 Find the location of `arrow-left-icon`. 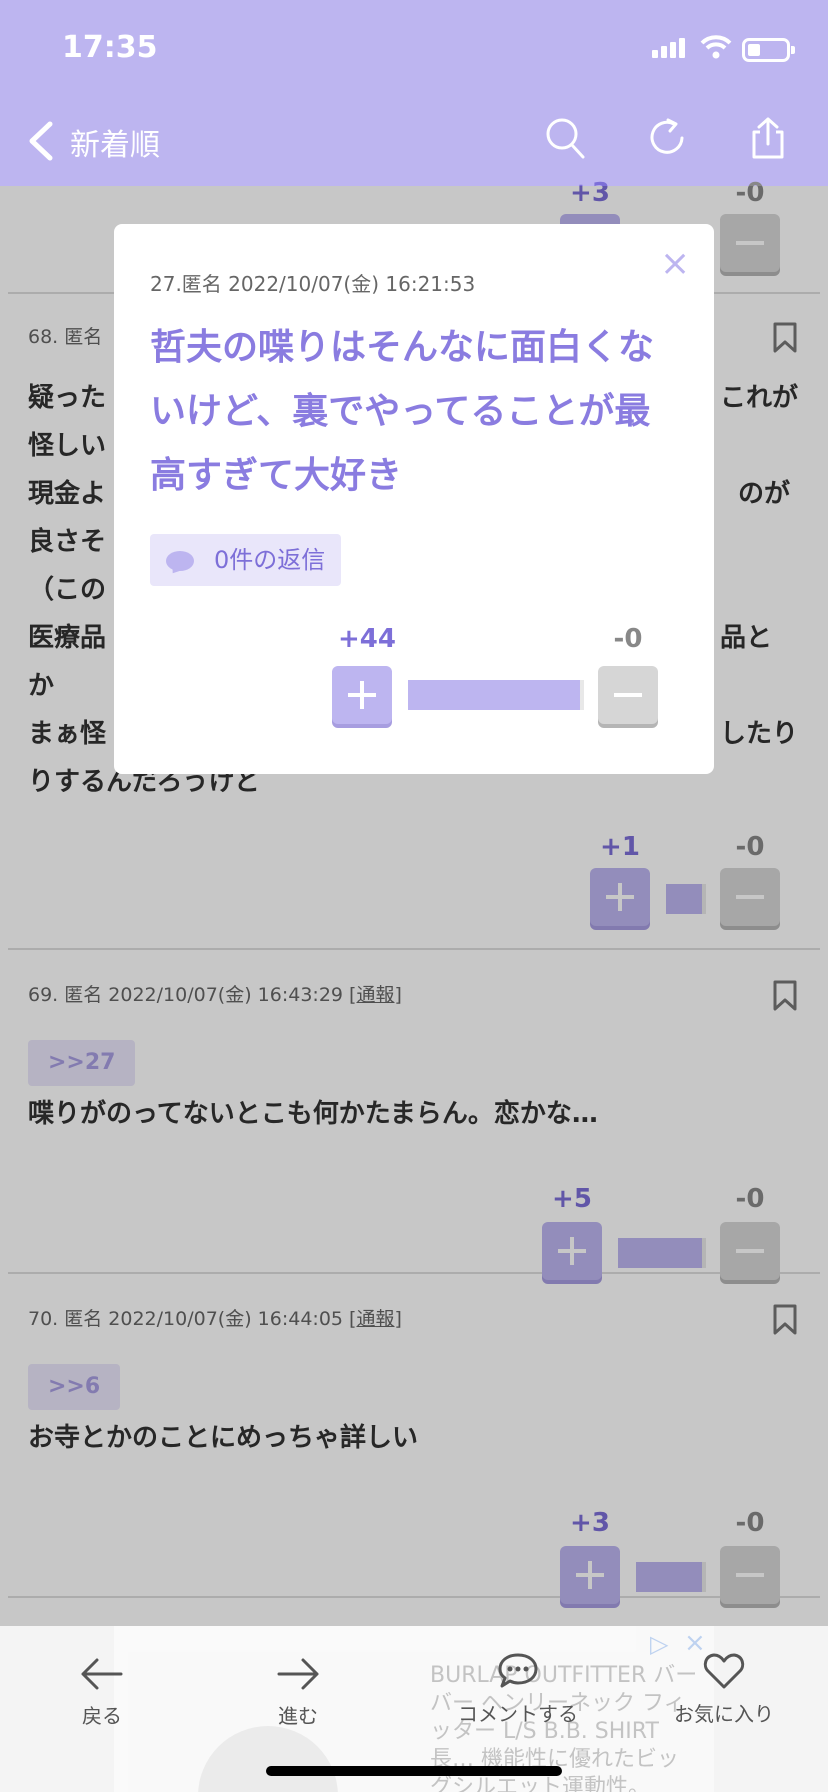

arrow-left-icon is located at coordinates (102, 1674).